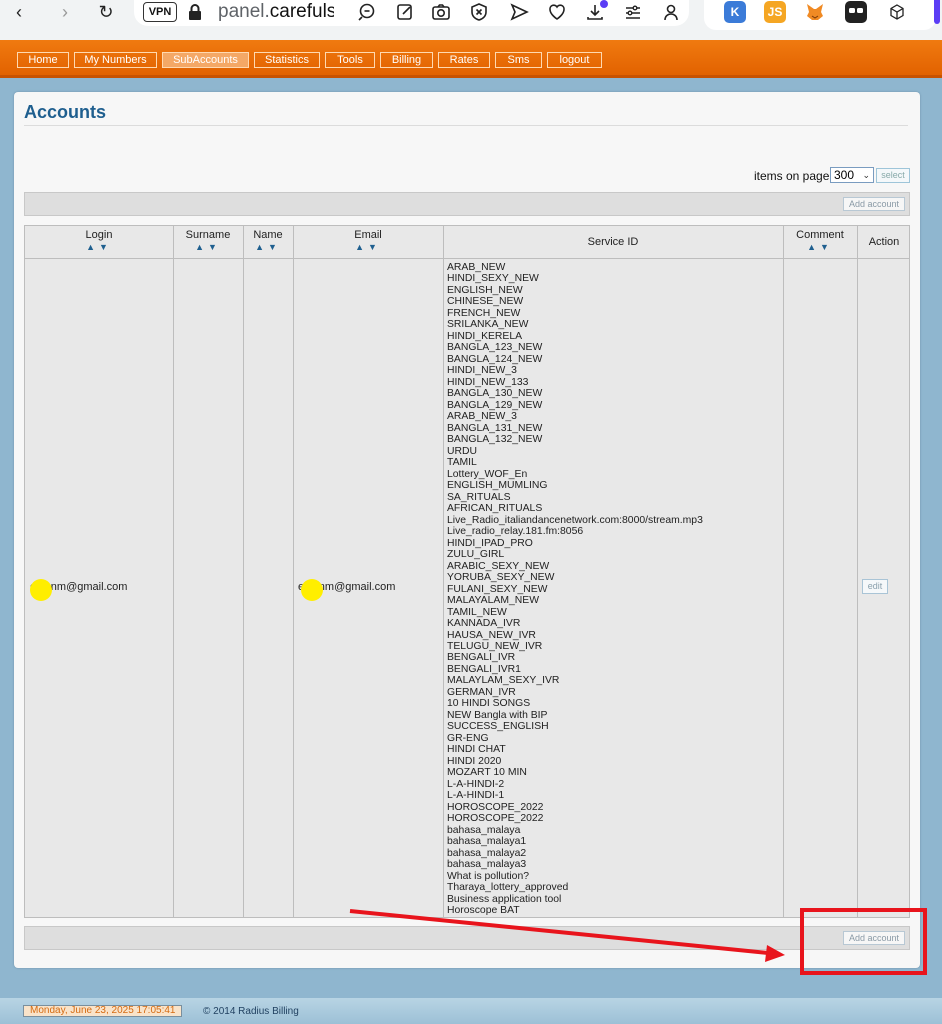 The height and width of the screenshot is (1024, 942). I want to click on nav-billing: Billing, so click(406, 60).